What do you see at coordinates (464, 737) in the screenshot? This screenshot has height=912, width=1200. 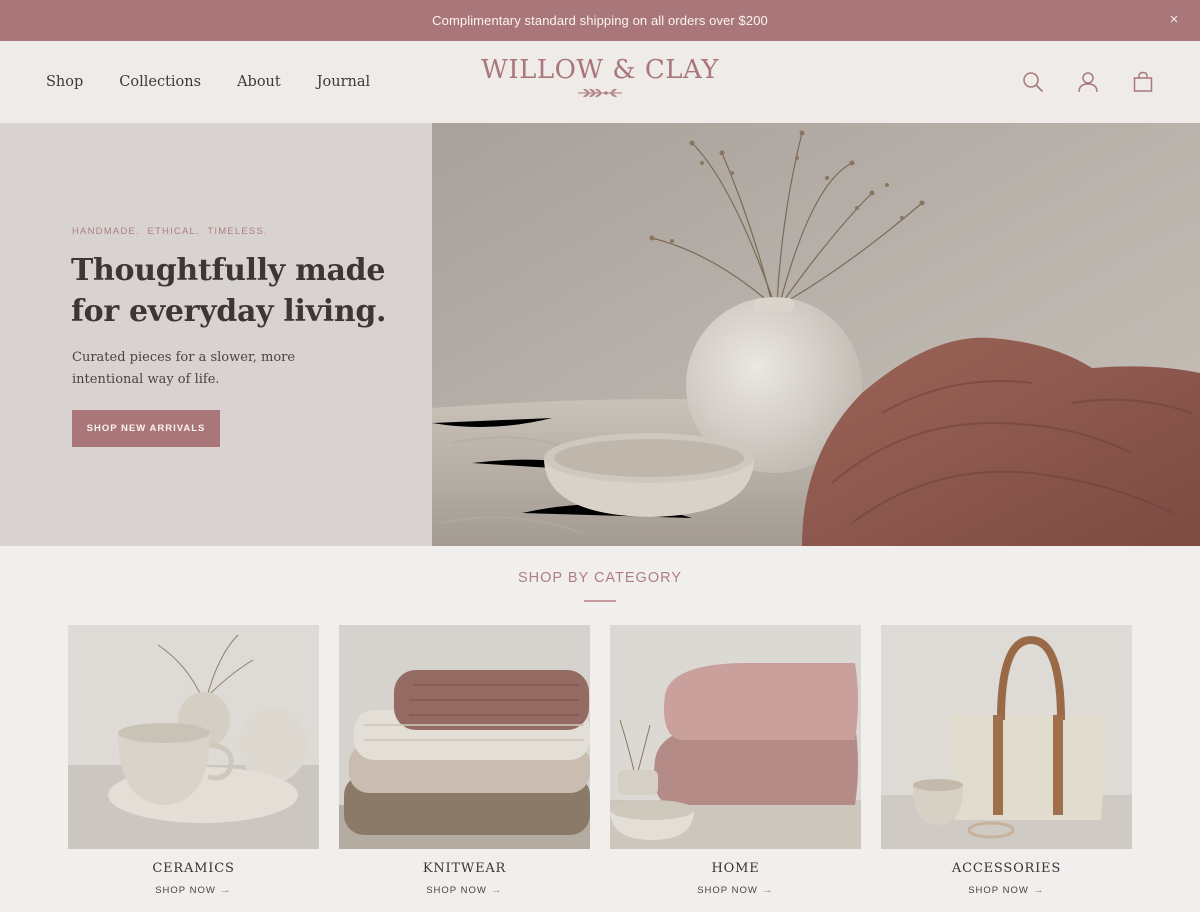 I see `knitwear-image` at bounding box center [464, 737].